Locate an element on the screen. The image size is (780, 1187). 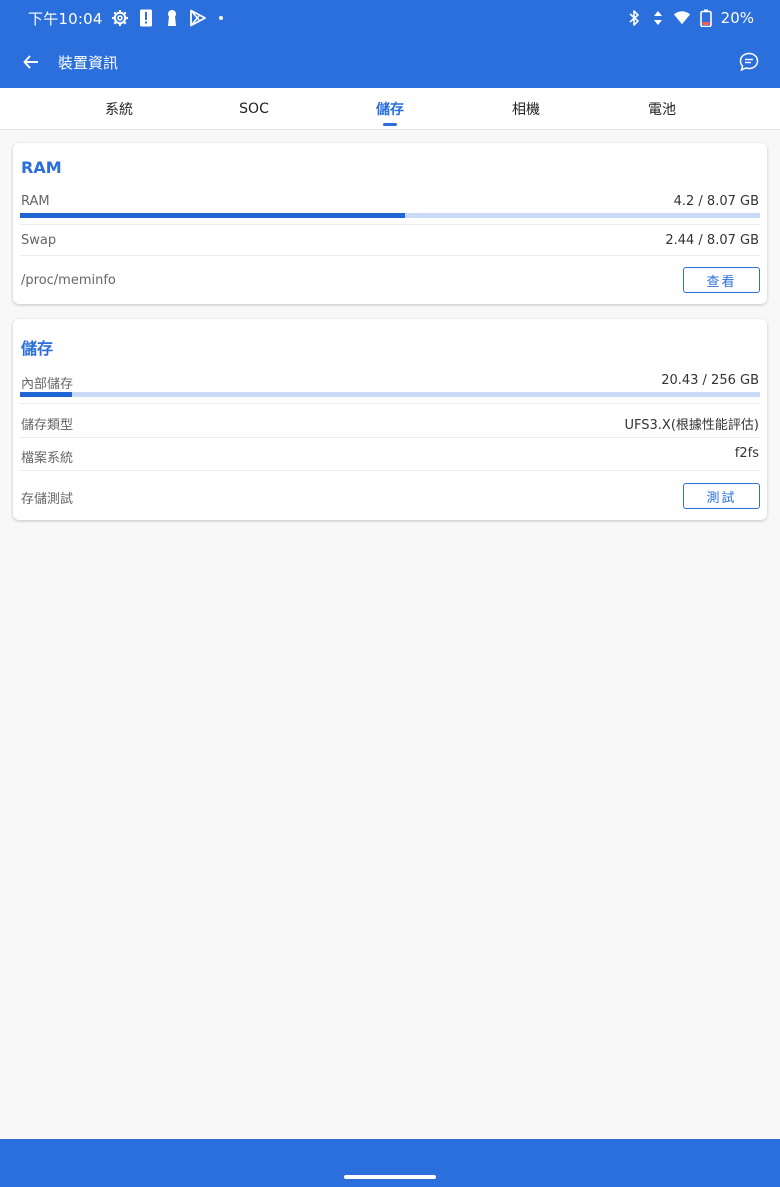
tab-label: 系統 is located at coordinates (119, 110).